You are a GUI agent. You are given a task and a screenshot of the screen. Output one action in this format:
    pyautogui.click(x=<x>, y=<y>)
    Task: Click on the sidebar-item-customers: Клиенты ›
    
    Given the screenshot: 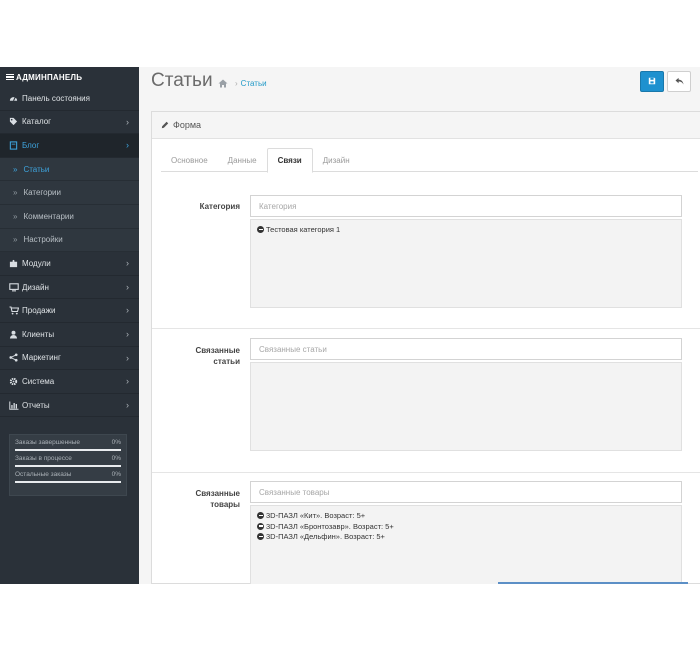 What is the action you would take?
    pyautogui.click(x=69, y=335)
    